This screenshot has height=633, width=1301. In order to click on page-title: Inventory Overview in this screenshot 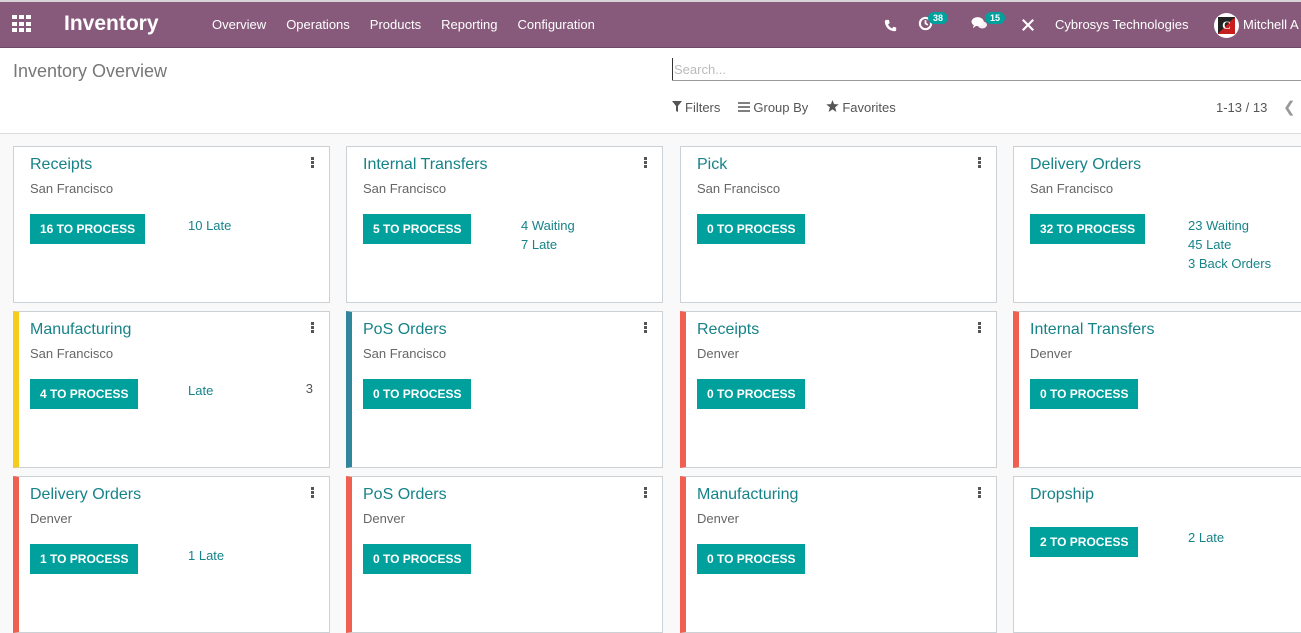, I will do `click(90, 71)`.